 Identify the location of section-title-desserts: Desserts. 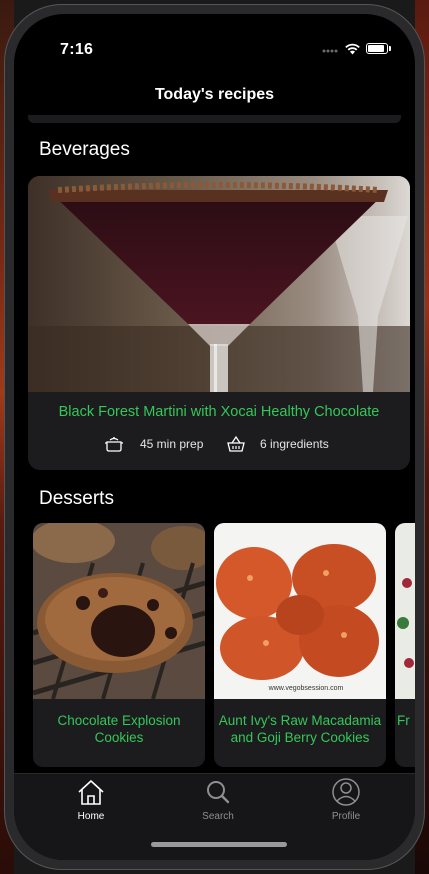
(76, 498).